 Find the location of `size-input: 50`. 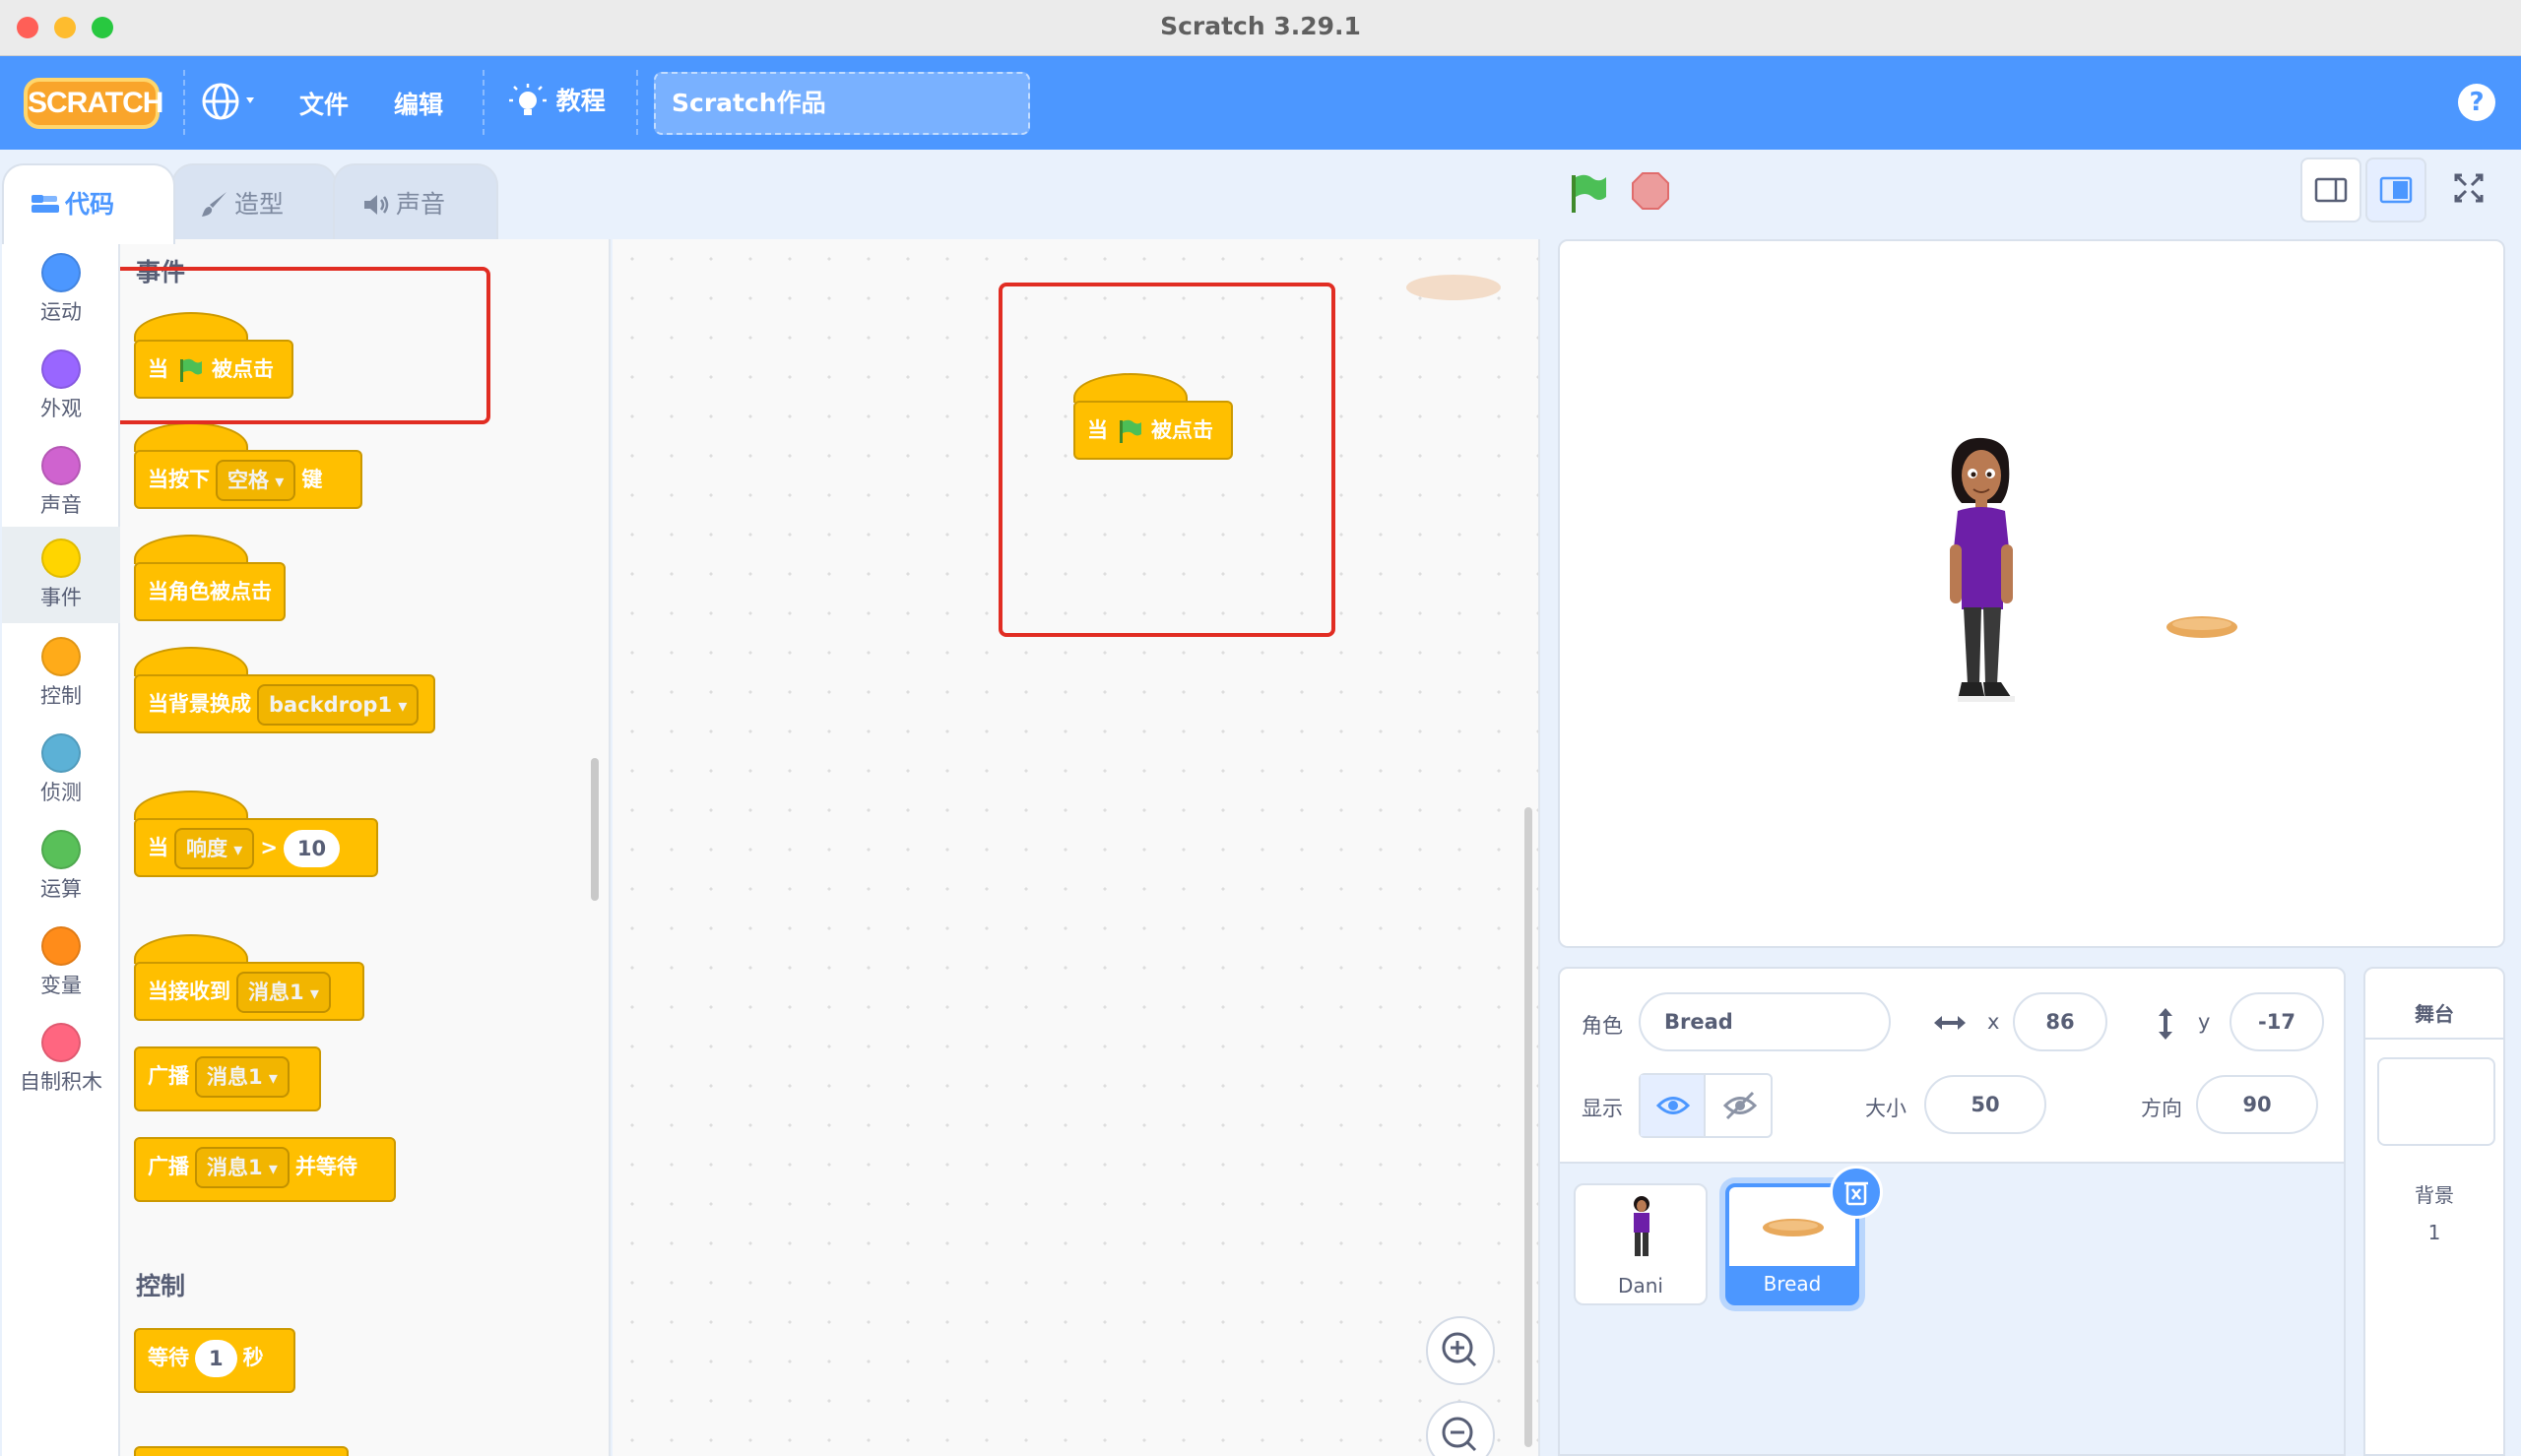

size-input: 50 is located at coordinates (1985, 1104).